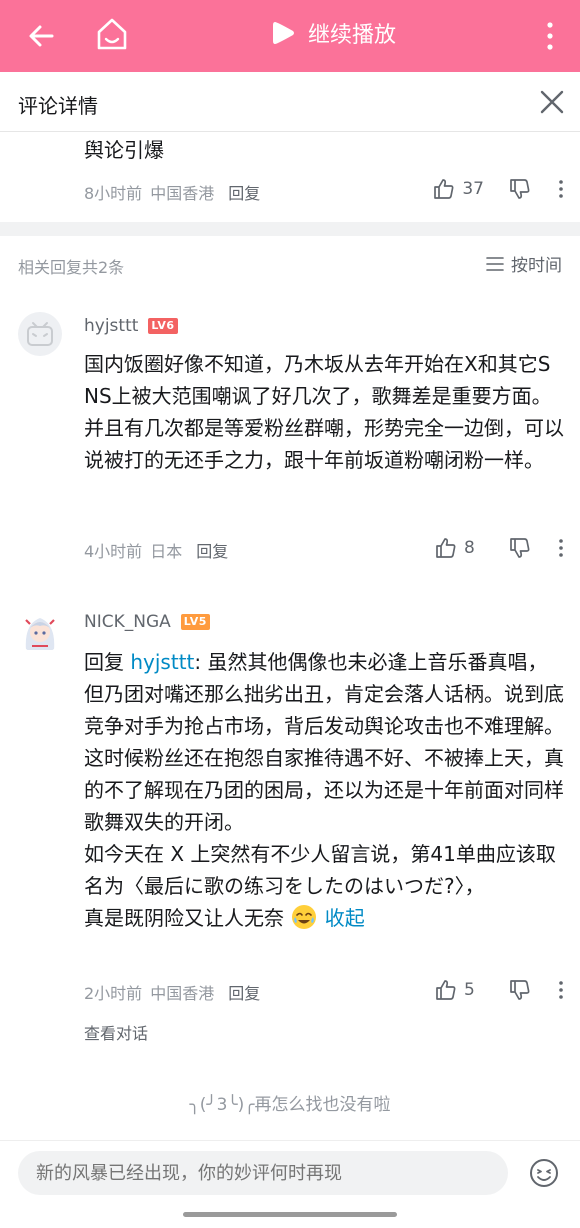  I want to click on username: hyjsttt LV6, so click(131, 326).